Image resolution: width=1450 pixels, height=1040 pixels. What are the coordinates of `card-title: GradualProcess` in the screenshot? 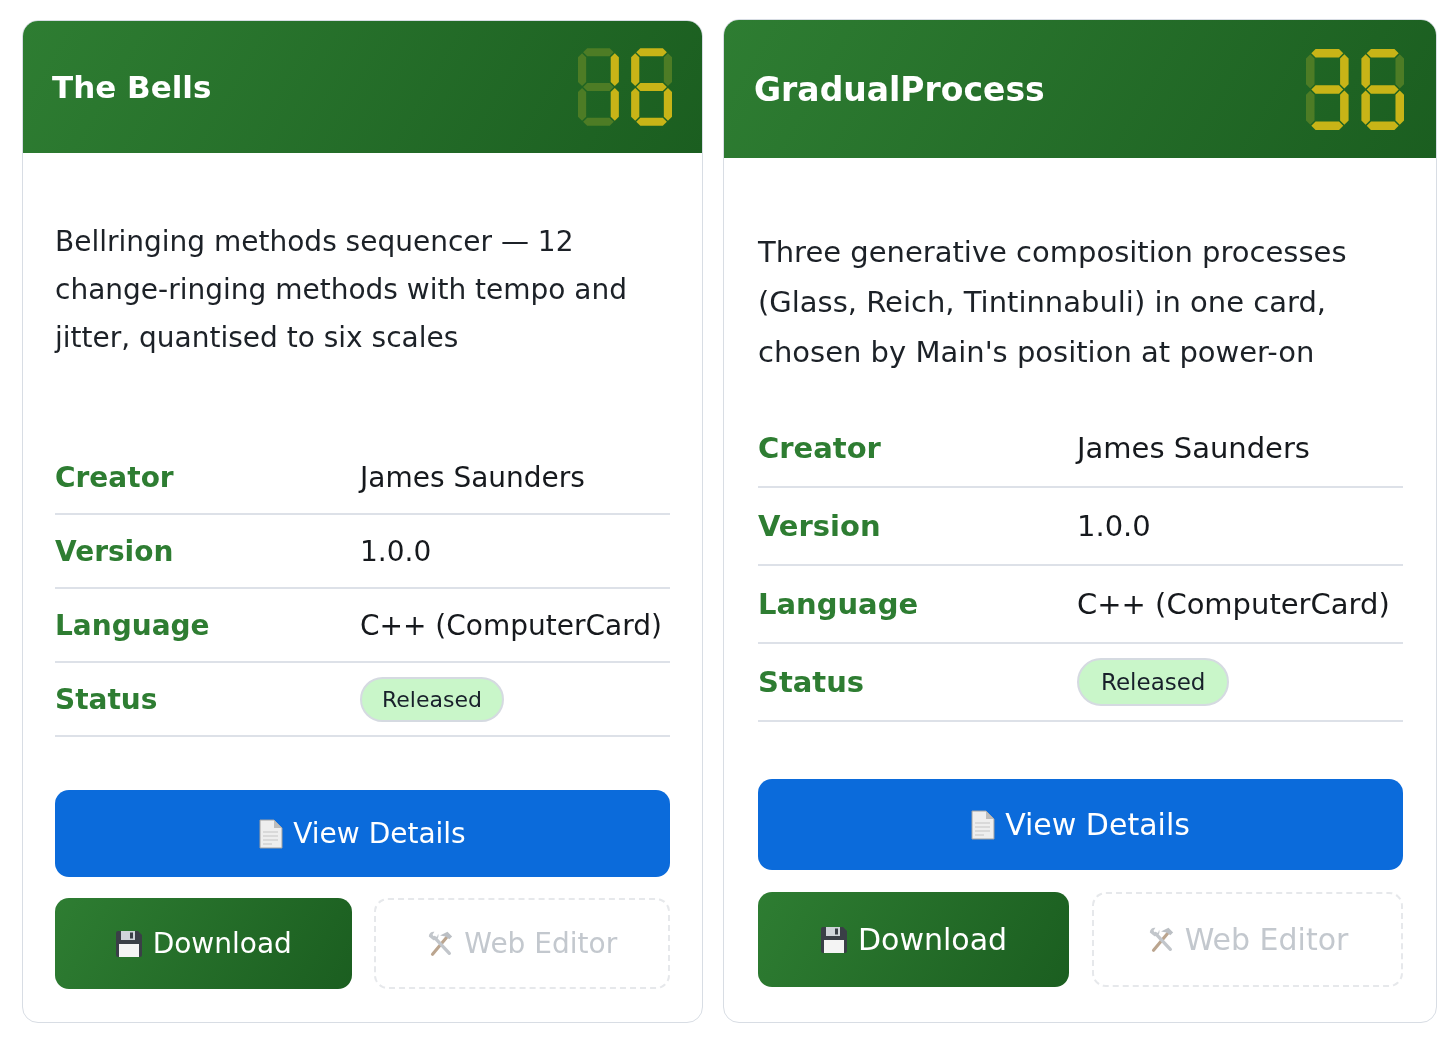 It's located at (899, 89).